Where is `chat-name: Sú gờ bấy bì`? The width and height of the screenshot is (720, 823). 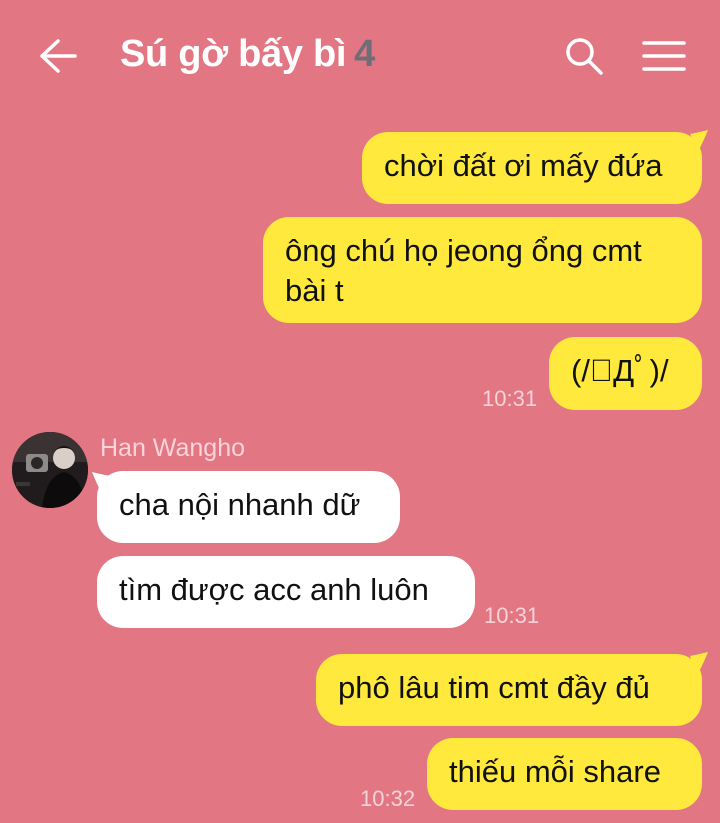
chat-name: Sú gờ bấy bì is located at coordinates (233, 54).